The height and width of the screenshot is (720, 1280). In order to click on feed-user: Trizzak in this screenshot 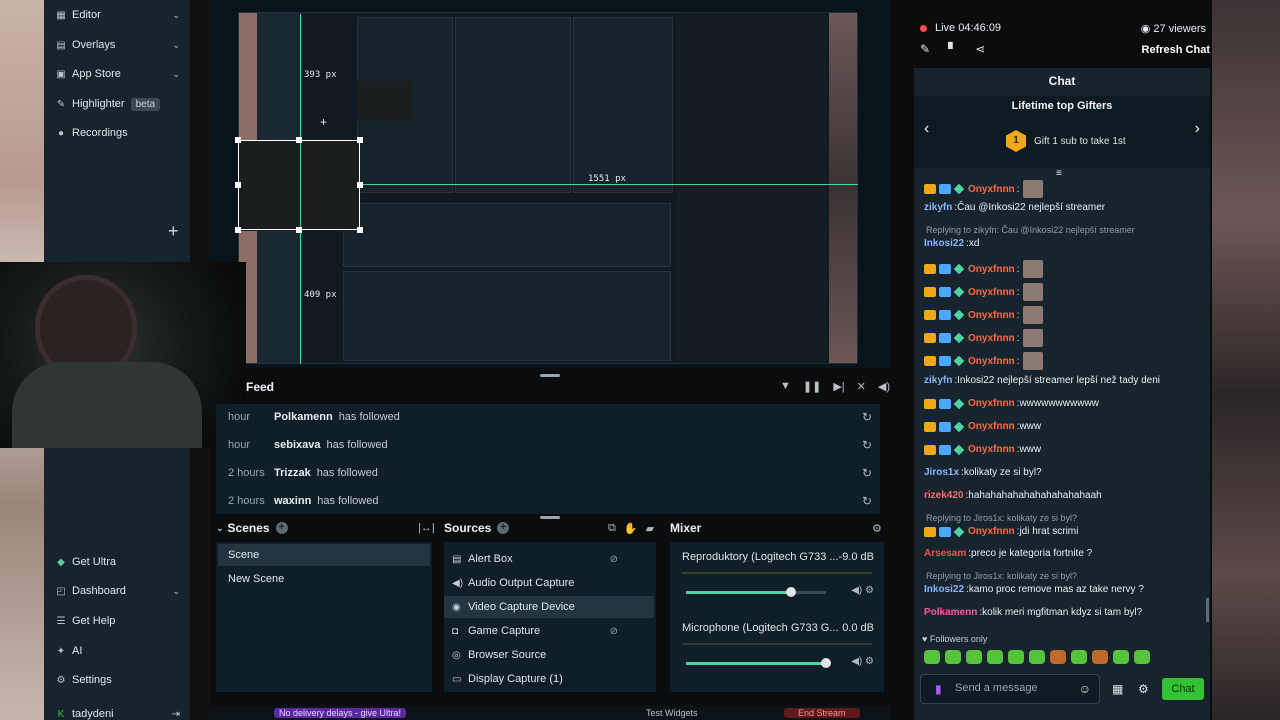, I will do `click(292, 473)`.